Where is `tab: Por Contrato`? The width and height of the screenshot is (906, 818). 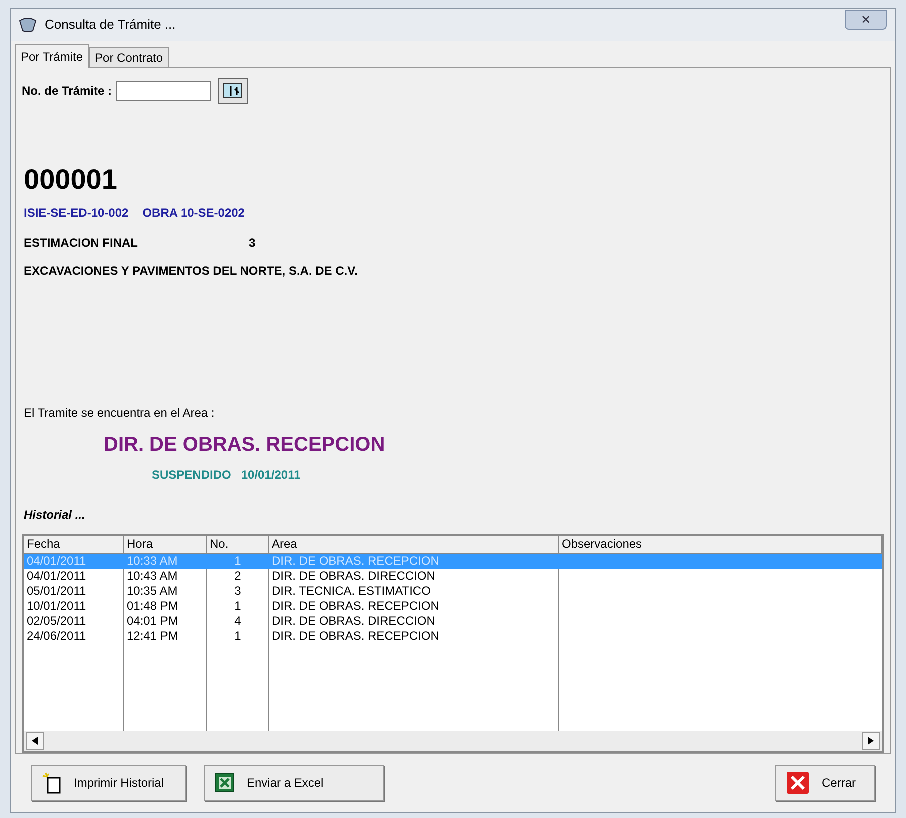
tab: Por Contrato is located at coordinates (129, 57).